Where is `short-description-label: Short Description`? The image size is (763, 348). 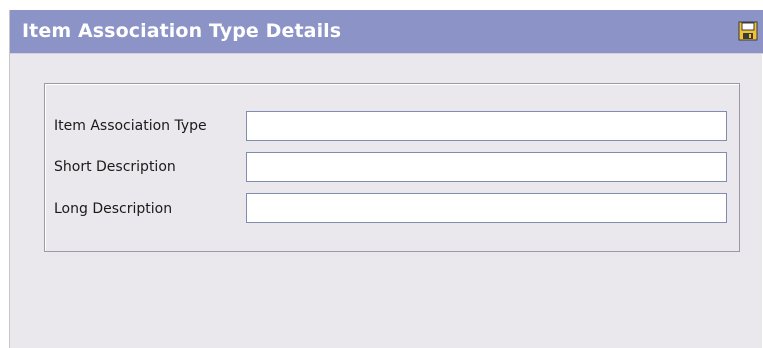 short-description-label: Short Description is located at coordinates (115, 167).